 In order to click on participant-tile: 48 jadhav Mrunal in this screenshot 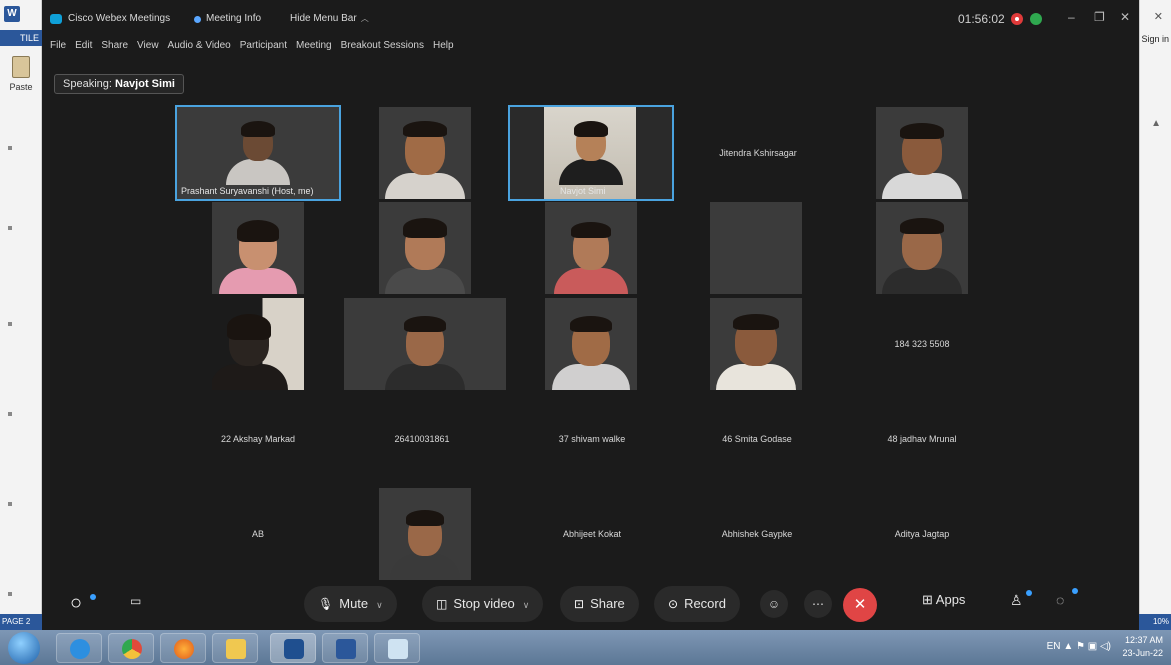, I will do `click(922, 439)`.